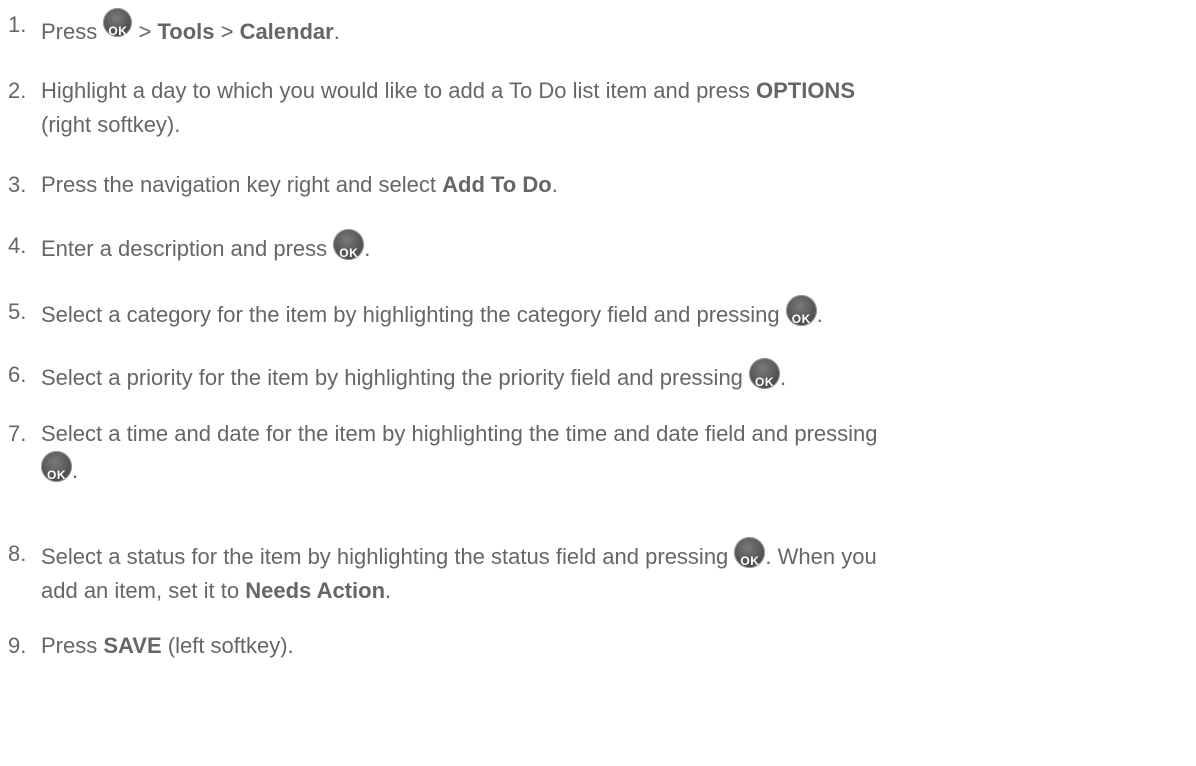  What do you see at coordinates (17, 245) in the screenshot?
I see `step-number: 4.` at bounding box center [17, 245].